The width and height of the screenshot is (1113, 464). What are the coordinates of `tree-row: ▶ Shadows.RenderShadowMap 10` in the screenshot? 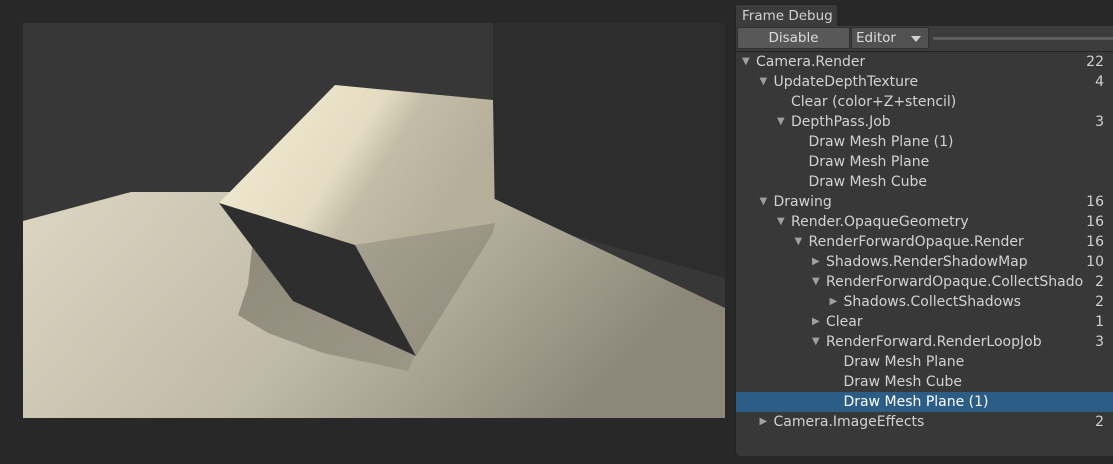 It's located at (924, 262).